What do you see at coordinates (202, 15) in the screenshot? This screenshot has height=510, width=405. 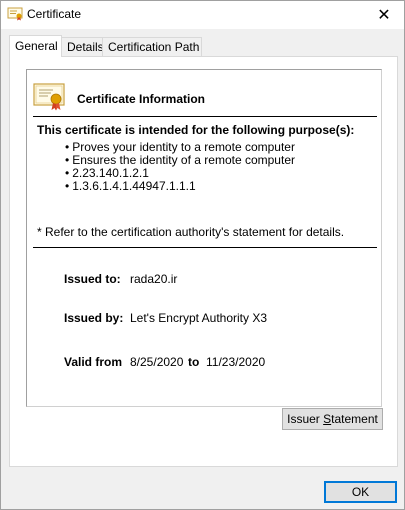 I see `title-bar: Certificate ✕` at bounding box center [202, 15].